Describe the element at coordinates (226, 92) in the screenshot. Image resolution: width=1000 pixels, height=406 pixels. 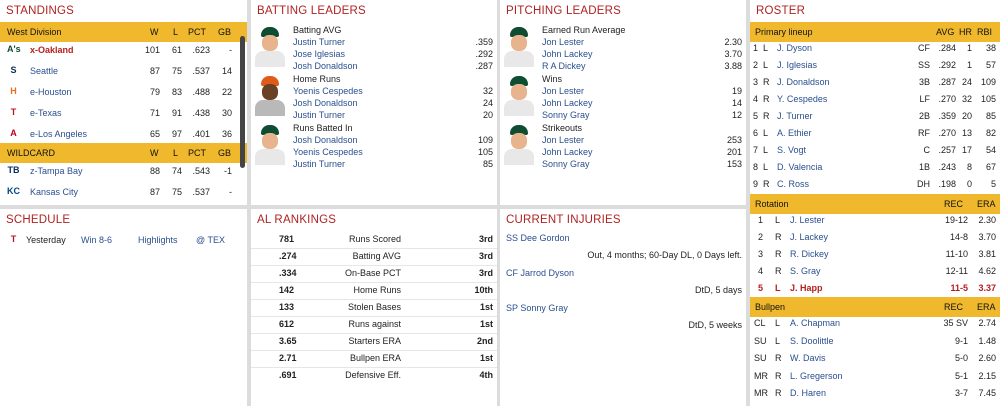
I see `team-gb: 22` at that location.